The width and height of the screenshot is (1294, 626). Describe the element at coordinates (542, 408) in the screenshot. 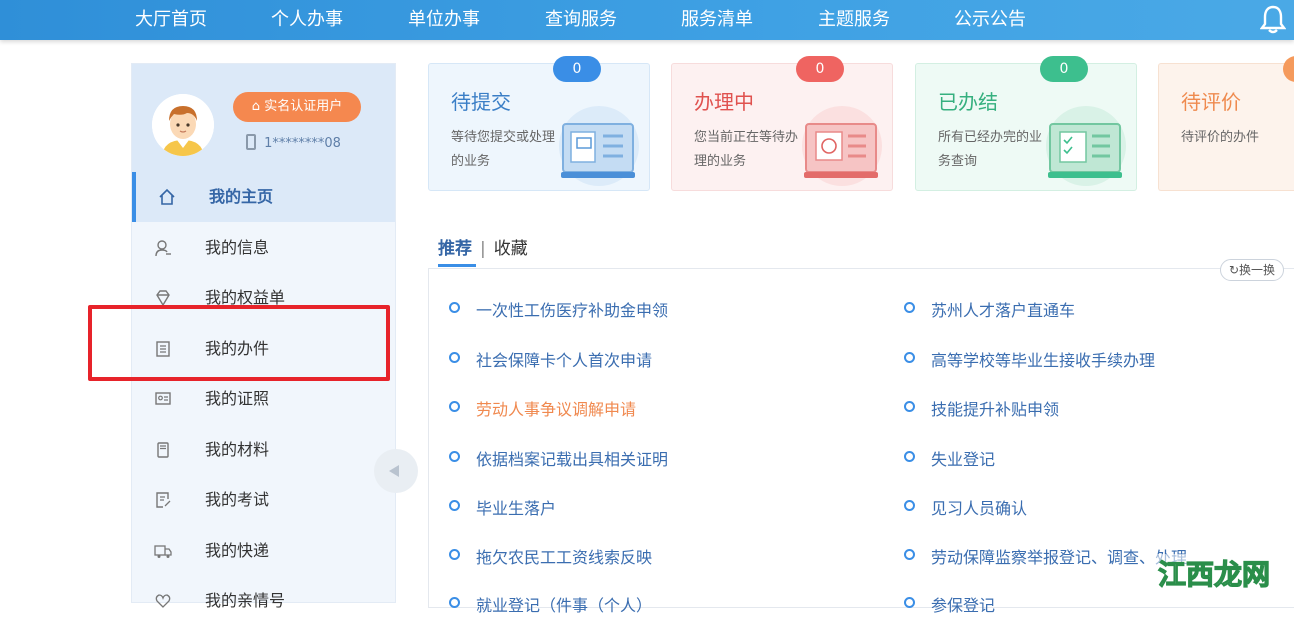

I see `service-link: 劳动人事争议调解申请` at that location.